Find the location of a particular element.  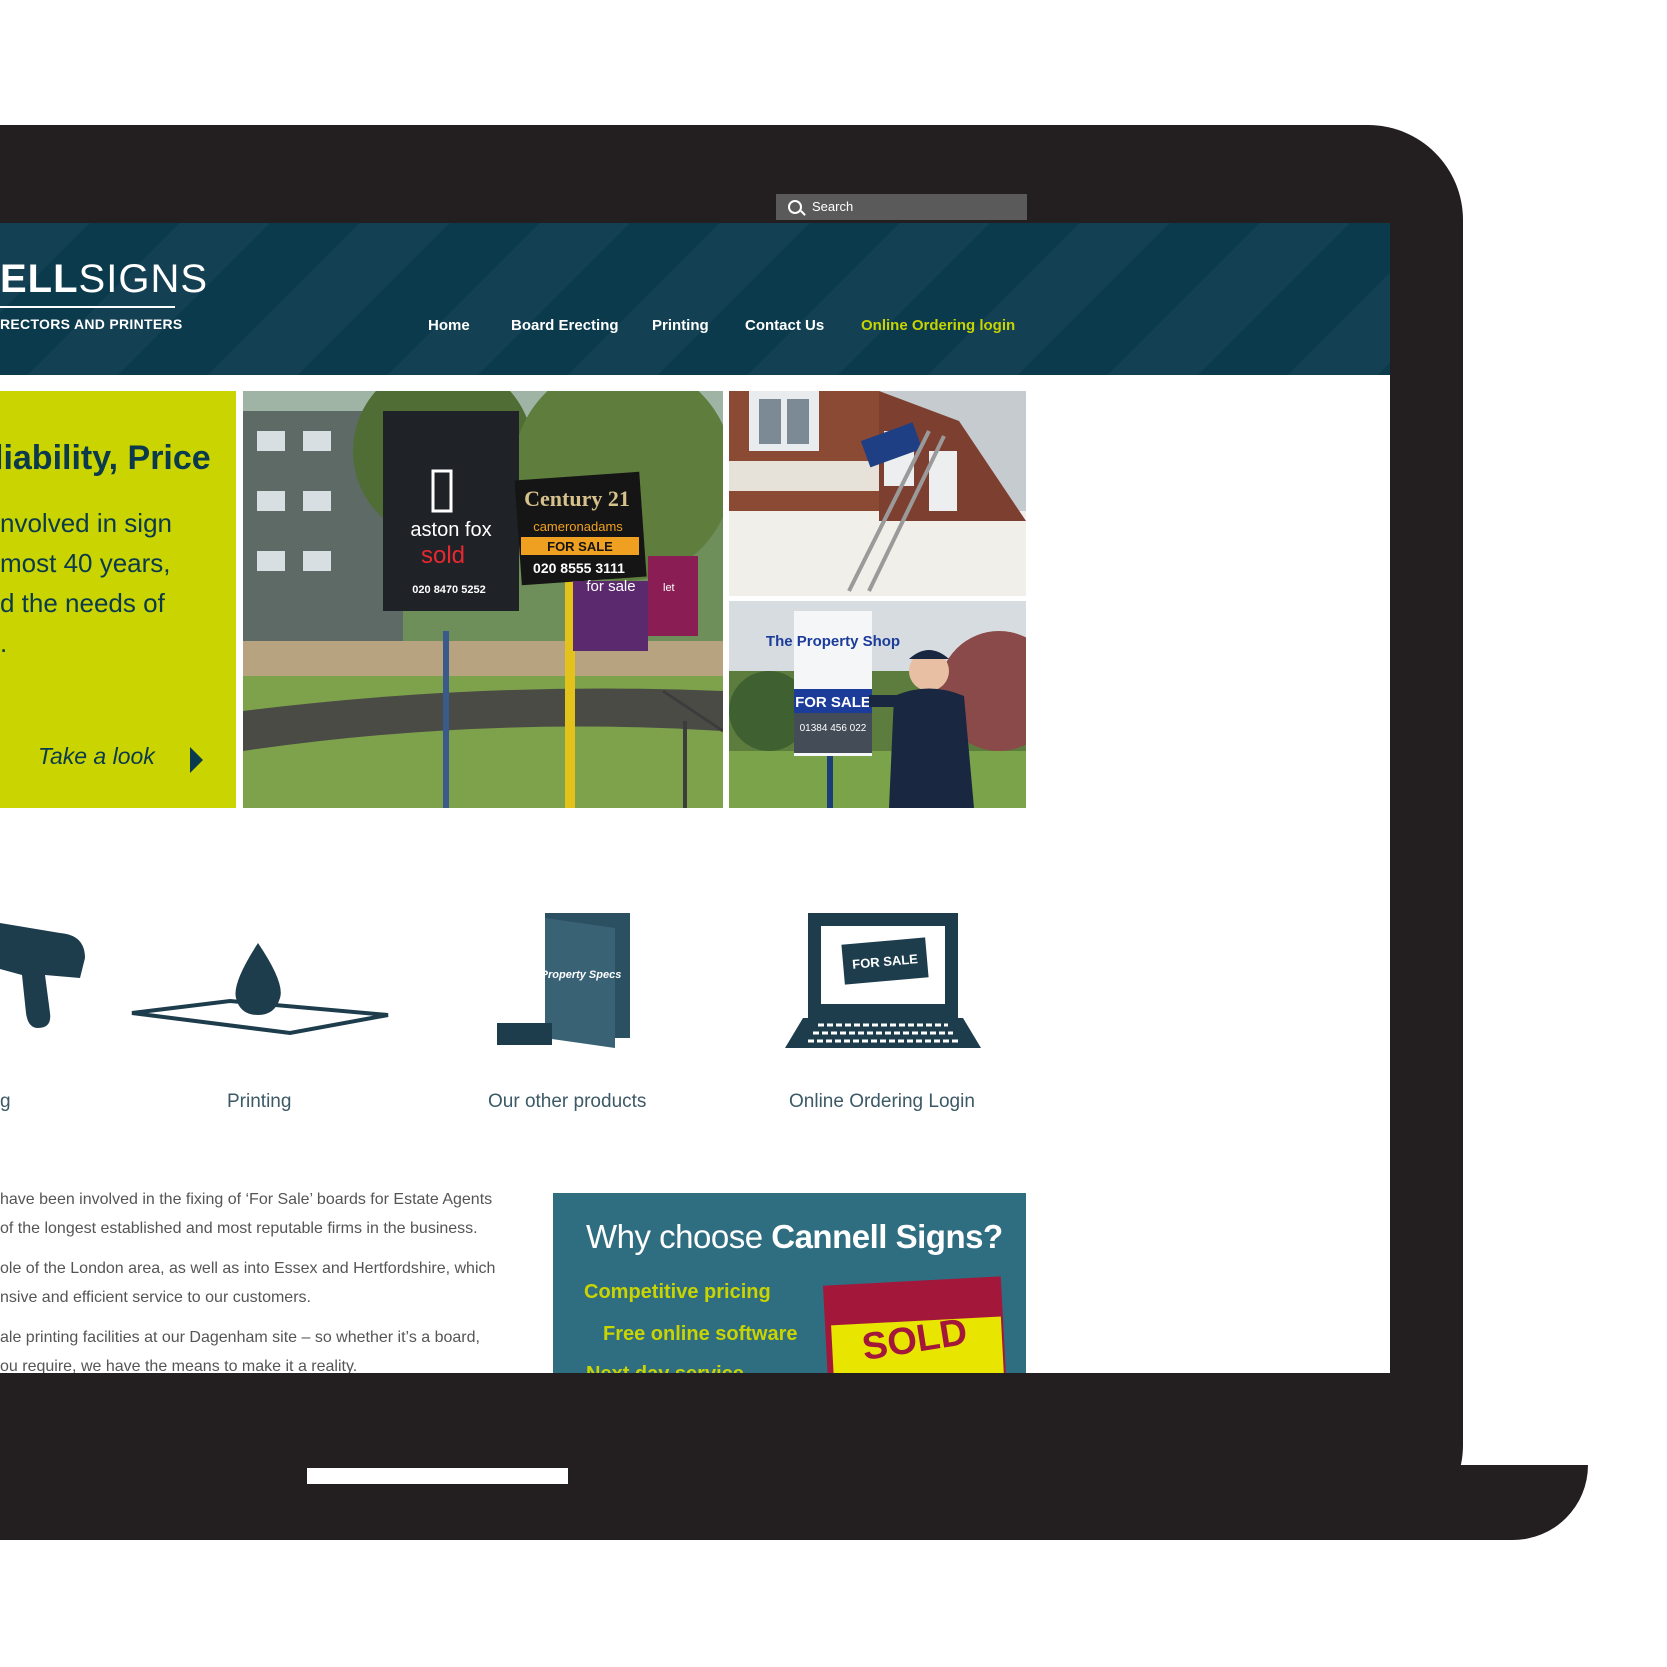

service-label-online-login: Online Ordering Login is located at coordinates (882, 1102).